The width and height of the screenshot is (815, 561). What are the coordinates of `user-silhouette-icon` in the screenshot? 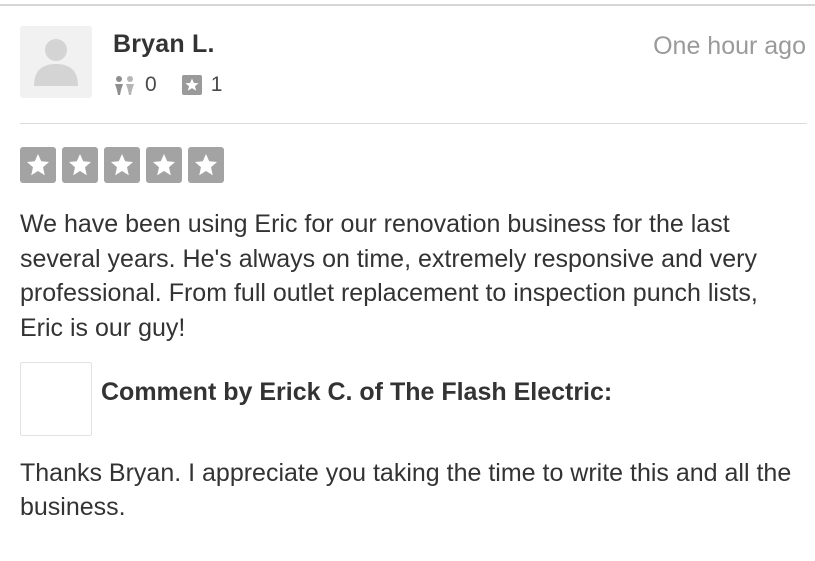 It's located at (56, 62).